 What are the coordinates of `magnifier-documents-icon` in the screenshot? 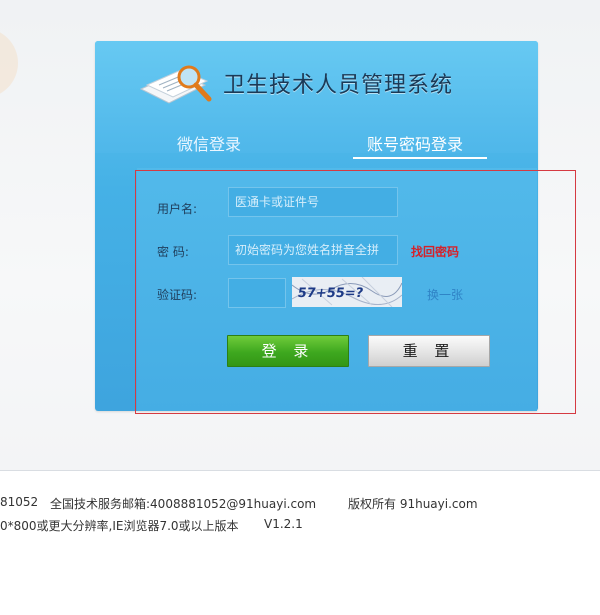 It's located at (175, 84).